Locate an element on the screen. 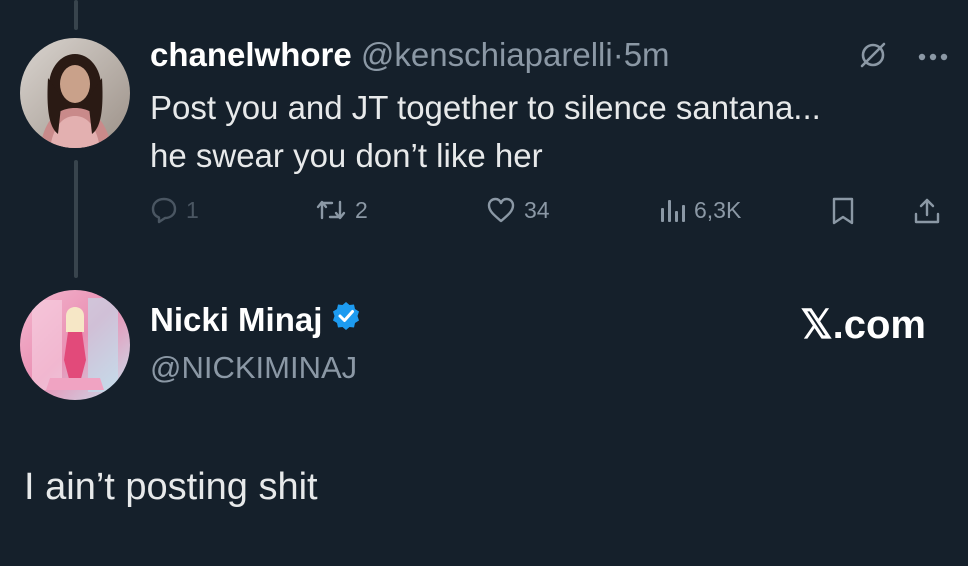 The image size is (968, 566). share-icon is located at coordinates (927, 211).